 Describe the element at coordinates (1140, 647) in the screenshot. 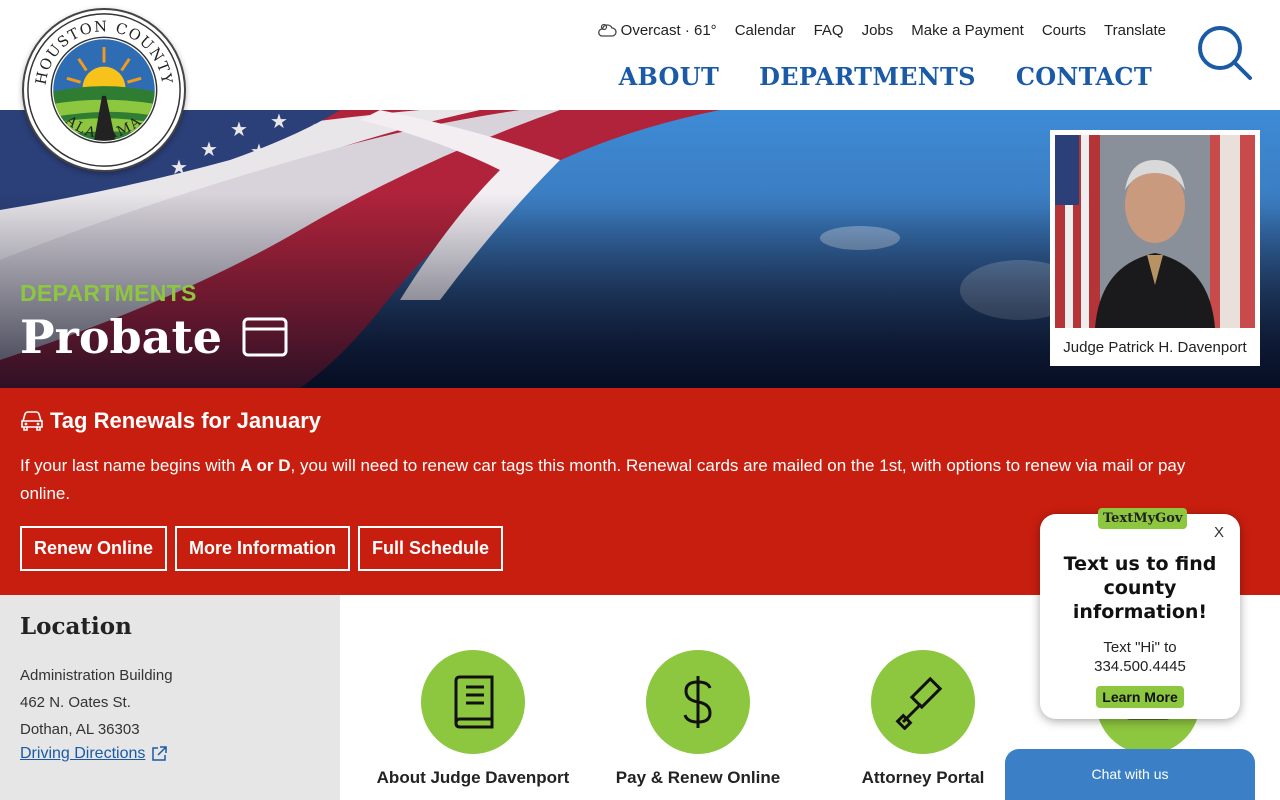

I see `textmygov-text-line-1: Text "Hi" to` at that location.